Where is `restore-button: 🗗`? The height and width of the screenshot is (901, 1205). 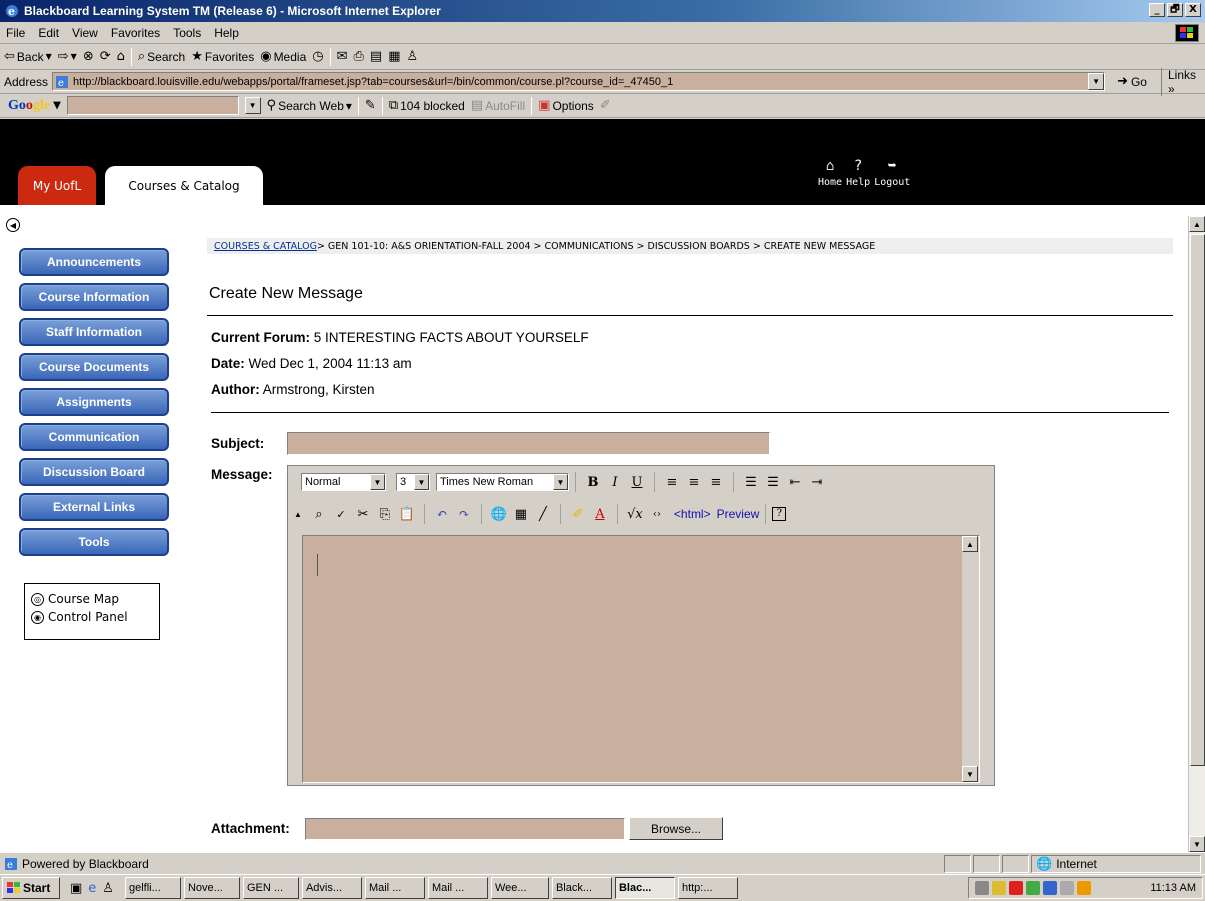 restore-button: 🗗 is located at coordinates (1175, 10).